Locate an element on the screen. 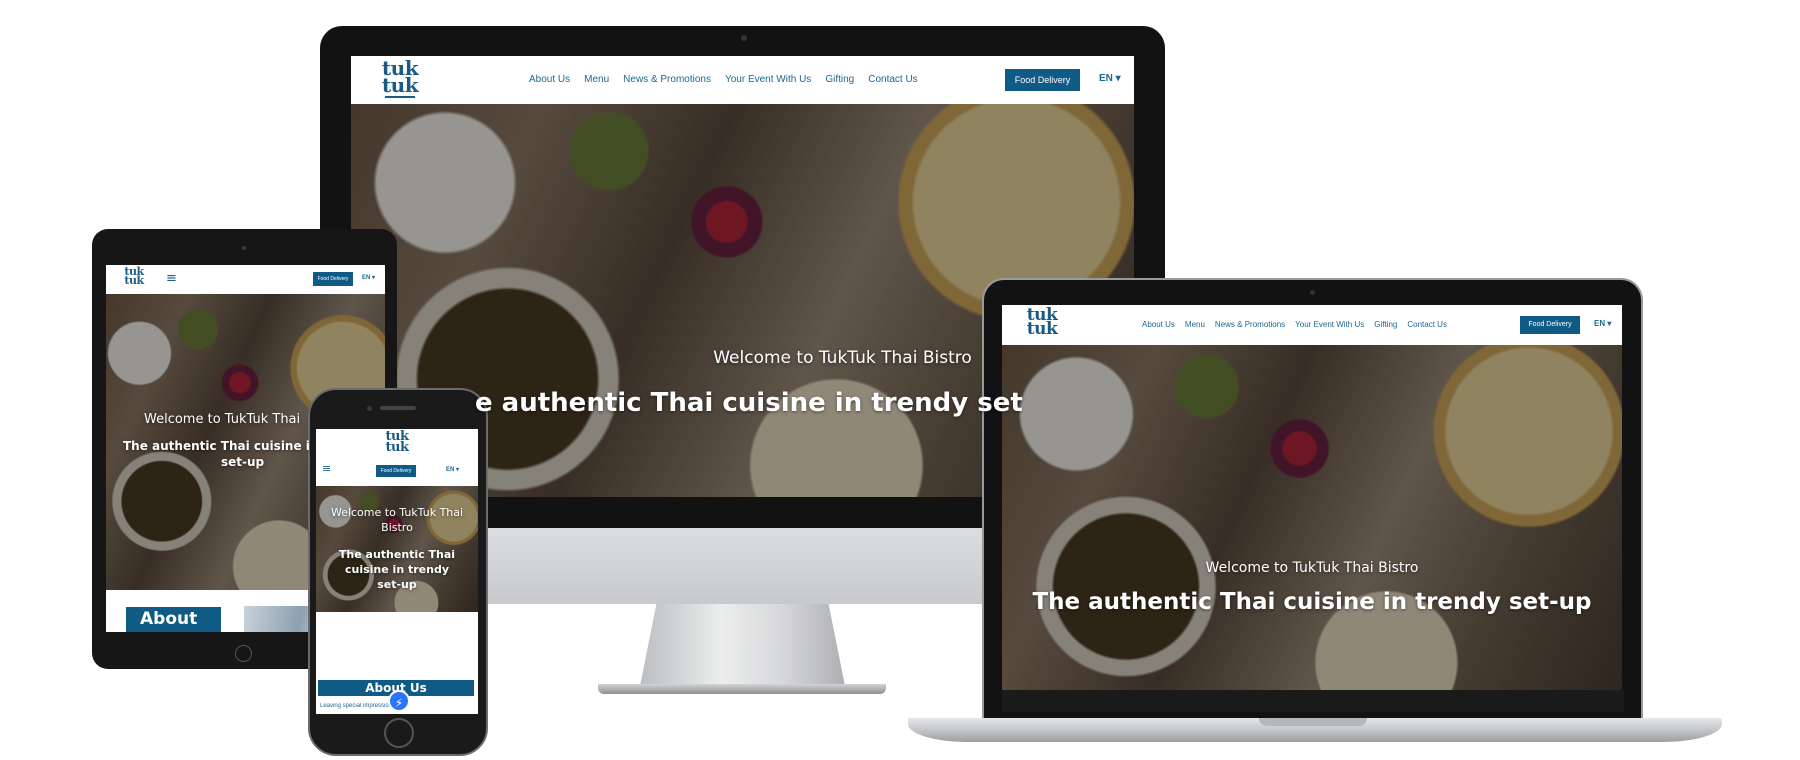  laptop-logo: tuk tuk is located at coordinates (1042, 323).